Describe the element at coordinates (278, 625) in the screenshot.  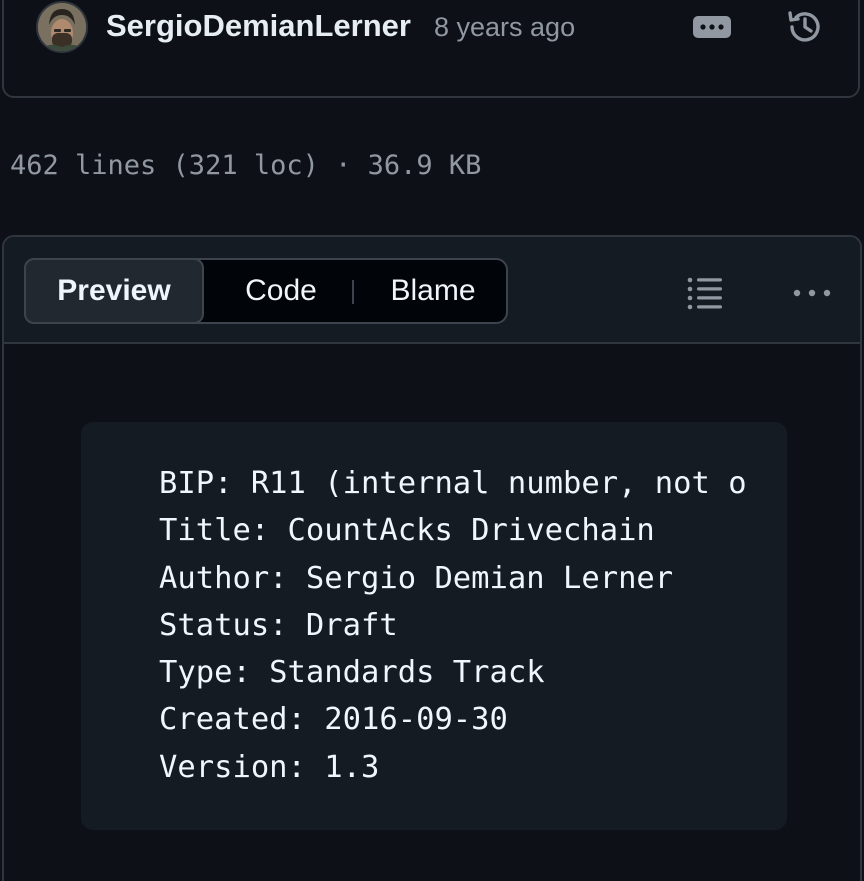
I see `status-line: Status: Draft` at that location.